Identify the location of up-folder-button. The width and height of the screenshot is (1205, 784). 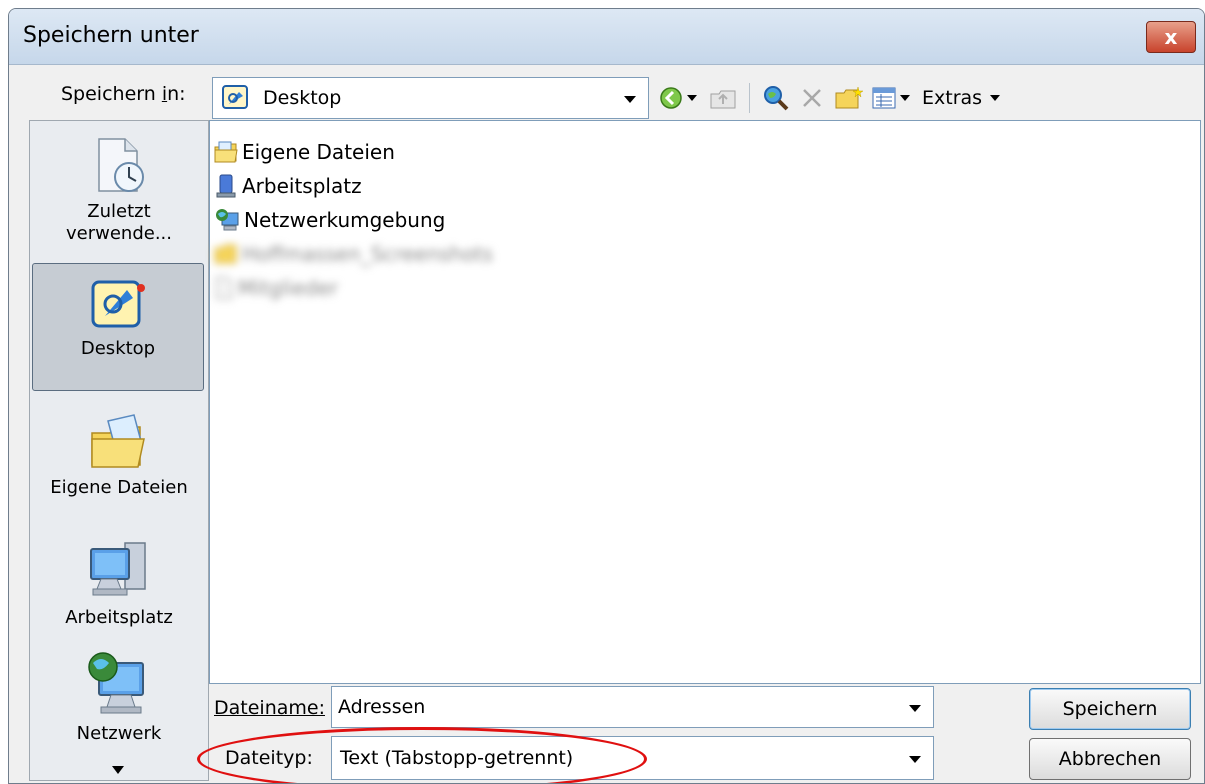
(723, 98).